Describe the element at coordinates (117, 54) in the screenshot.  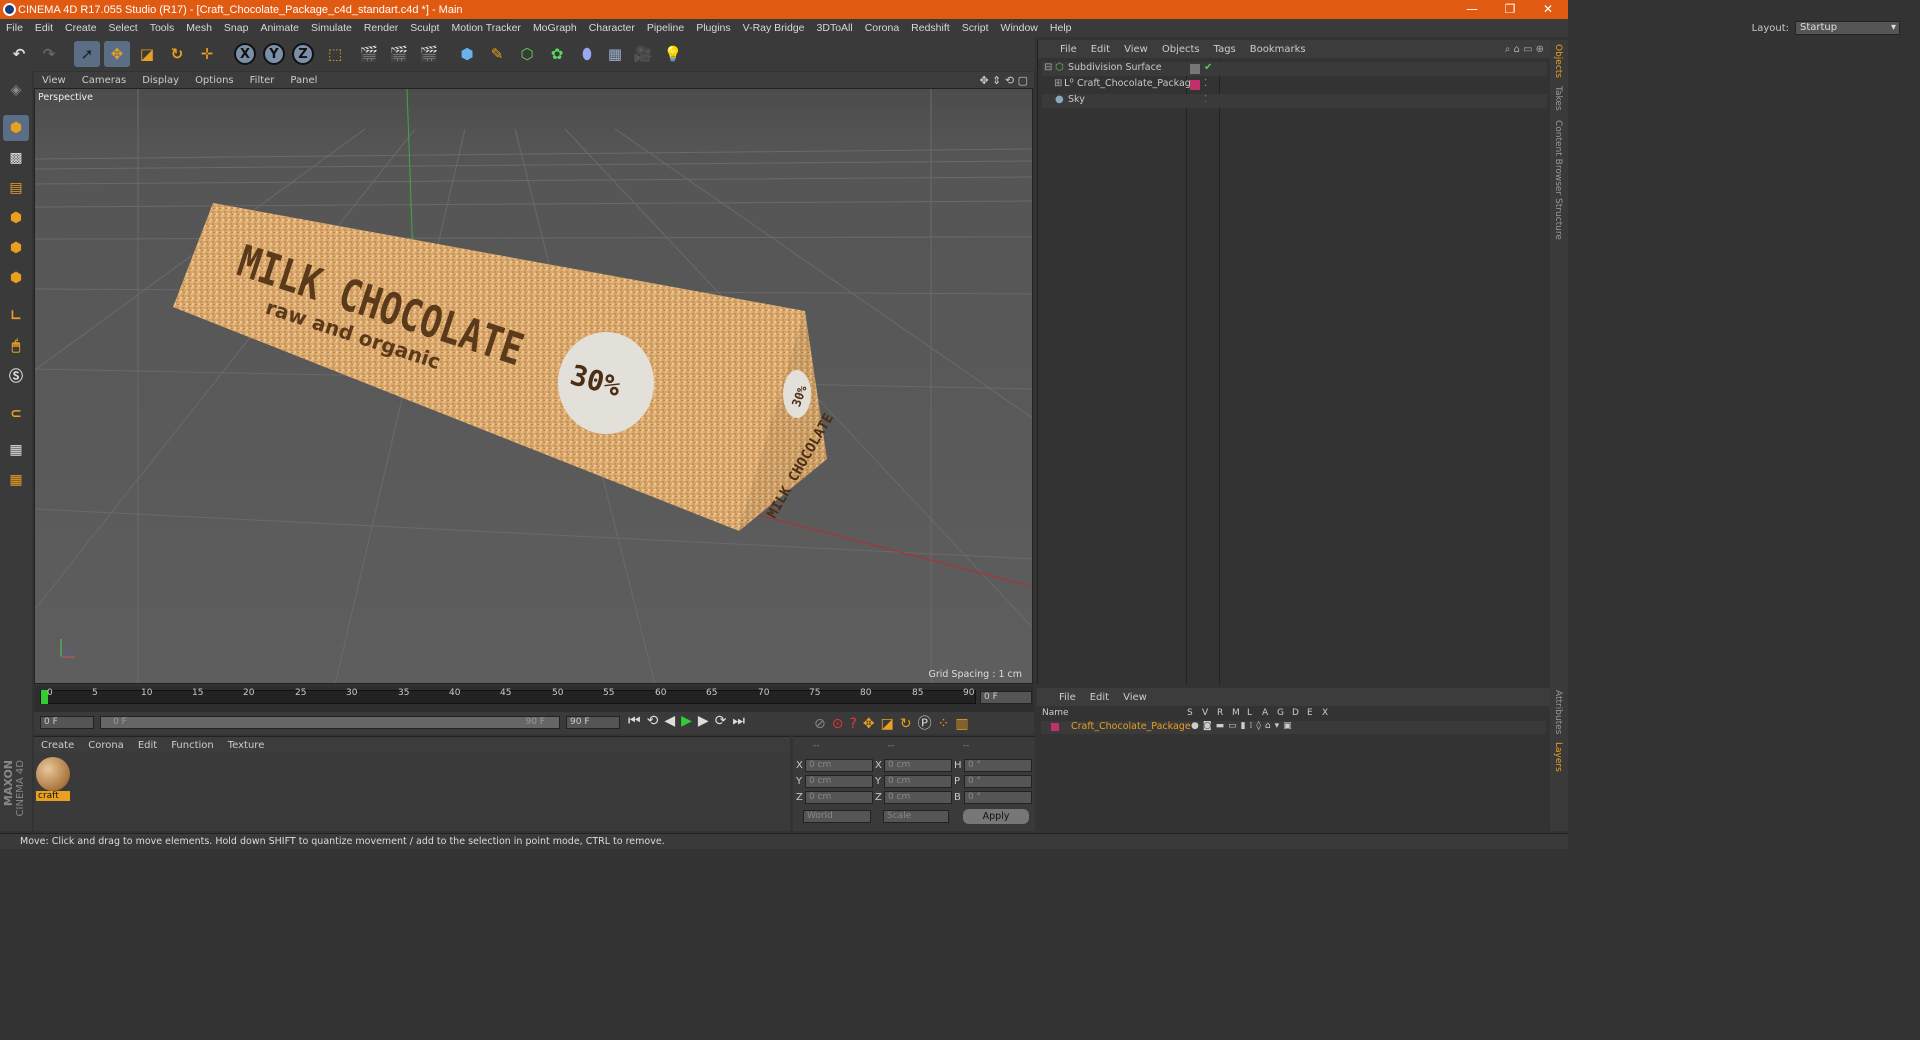
I see `move-tool-icon: ✥` at that location.